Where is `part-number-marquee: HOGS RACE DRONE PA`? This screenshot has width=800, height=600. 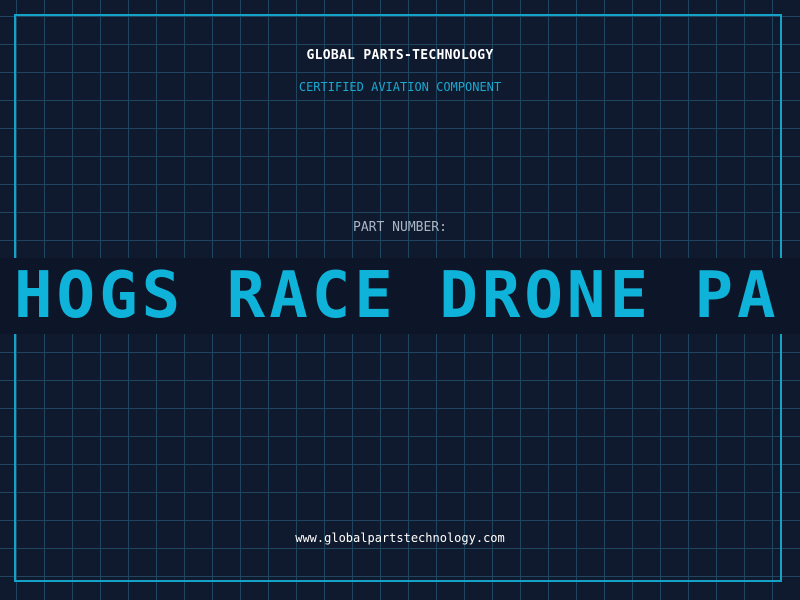 part-number-marquee: HOGS RACE DRONE PA is located at coordinates (397, 296).